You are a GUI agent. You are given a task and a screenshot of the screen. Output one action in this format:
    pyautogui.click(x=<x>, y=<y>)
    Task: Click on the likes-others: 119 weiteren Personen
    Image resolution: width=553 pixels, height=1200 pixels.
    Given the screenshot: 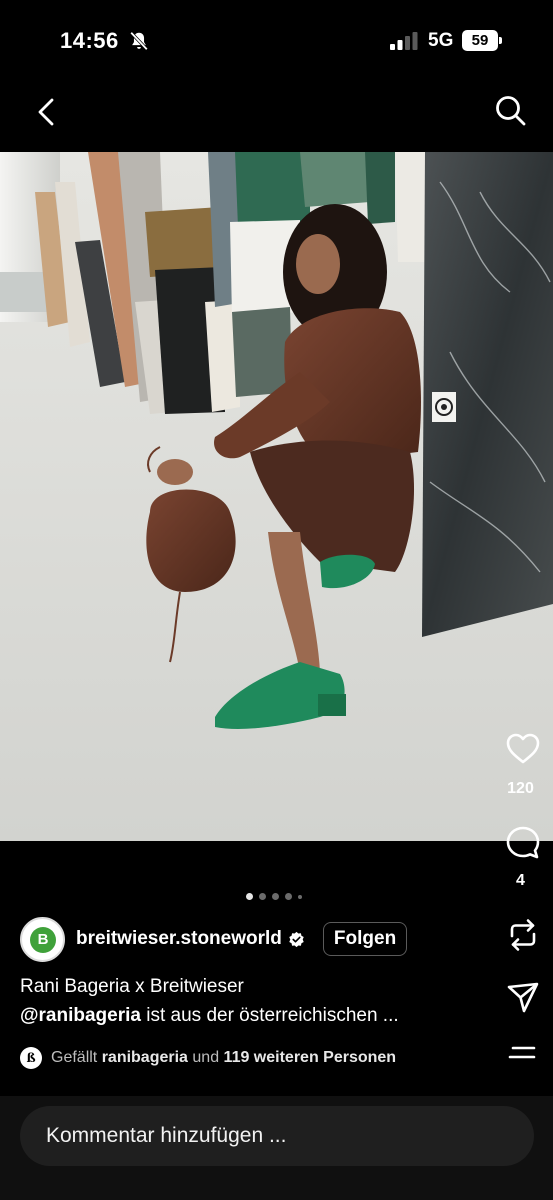 What is the action you would take?
    pyautogui.click(x=310, y=1058)
    